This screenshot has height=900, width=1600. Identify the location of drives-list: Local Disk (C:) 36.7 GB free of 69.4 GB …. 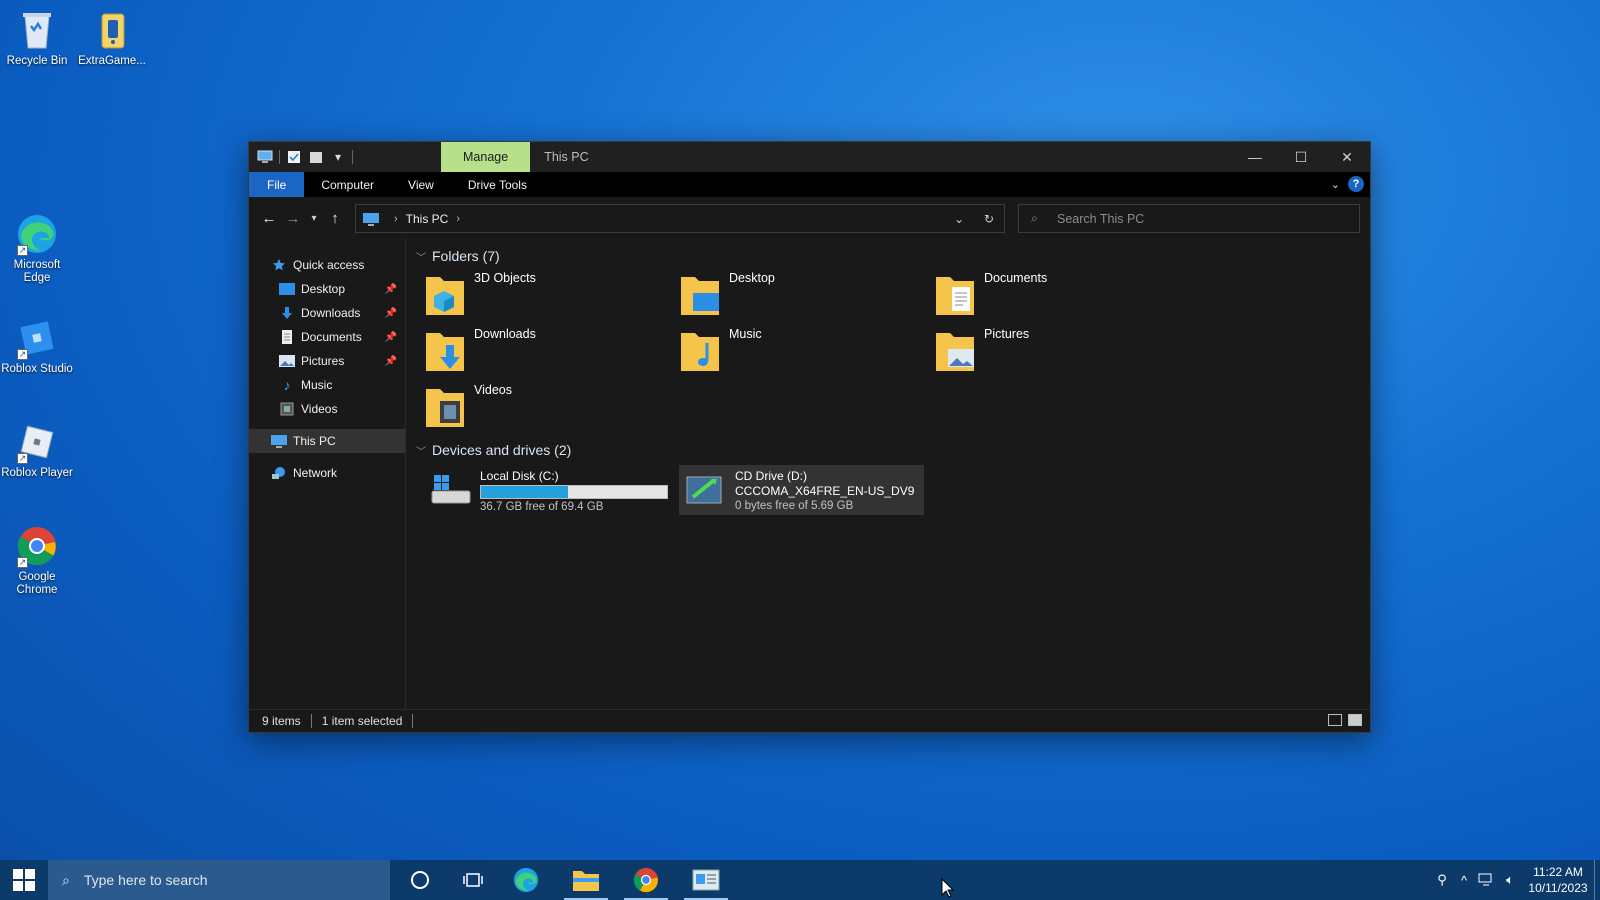
(897, 490).